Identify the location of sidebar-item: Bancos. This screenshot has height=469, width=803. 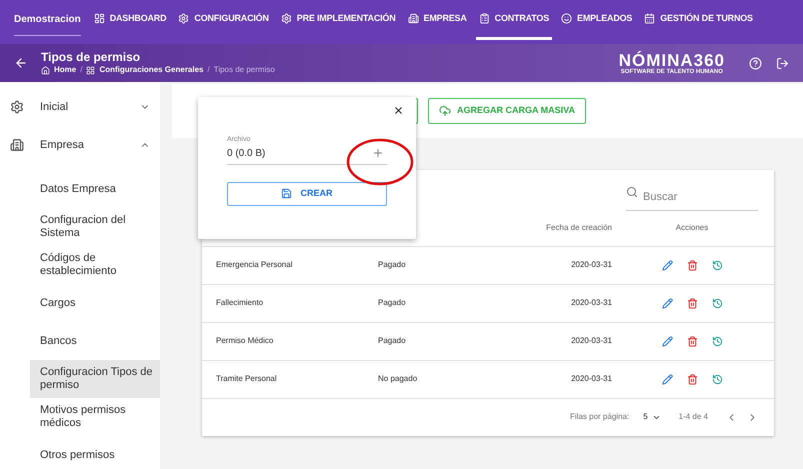
(95, 341).